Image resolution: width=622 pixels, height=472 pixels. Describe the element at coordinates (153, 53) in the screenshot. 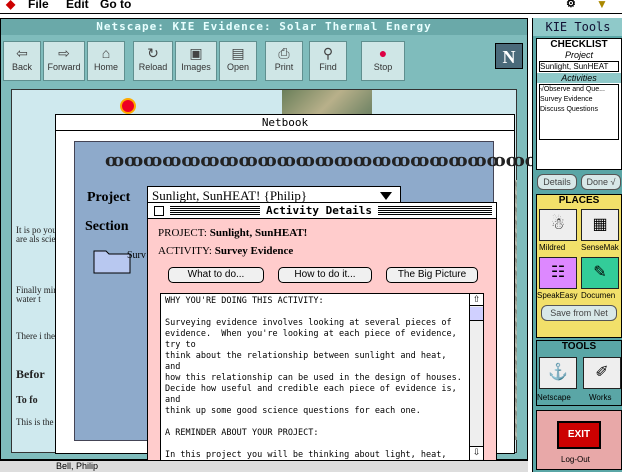

I see `reload-icon: ↻` at that location.